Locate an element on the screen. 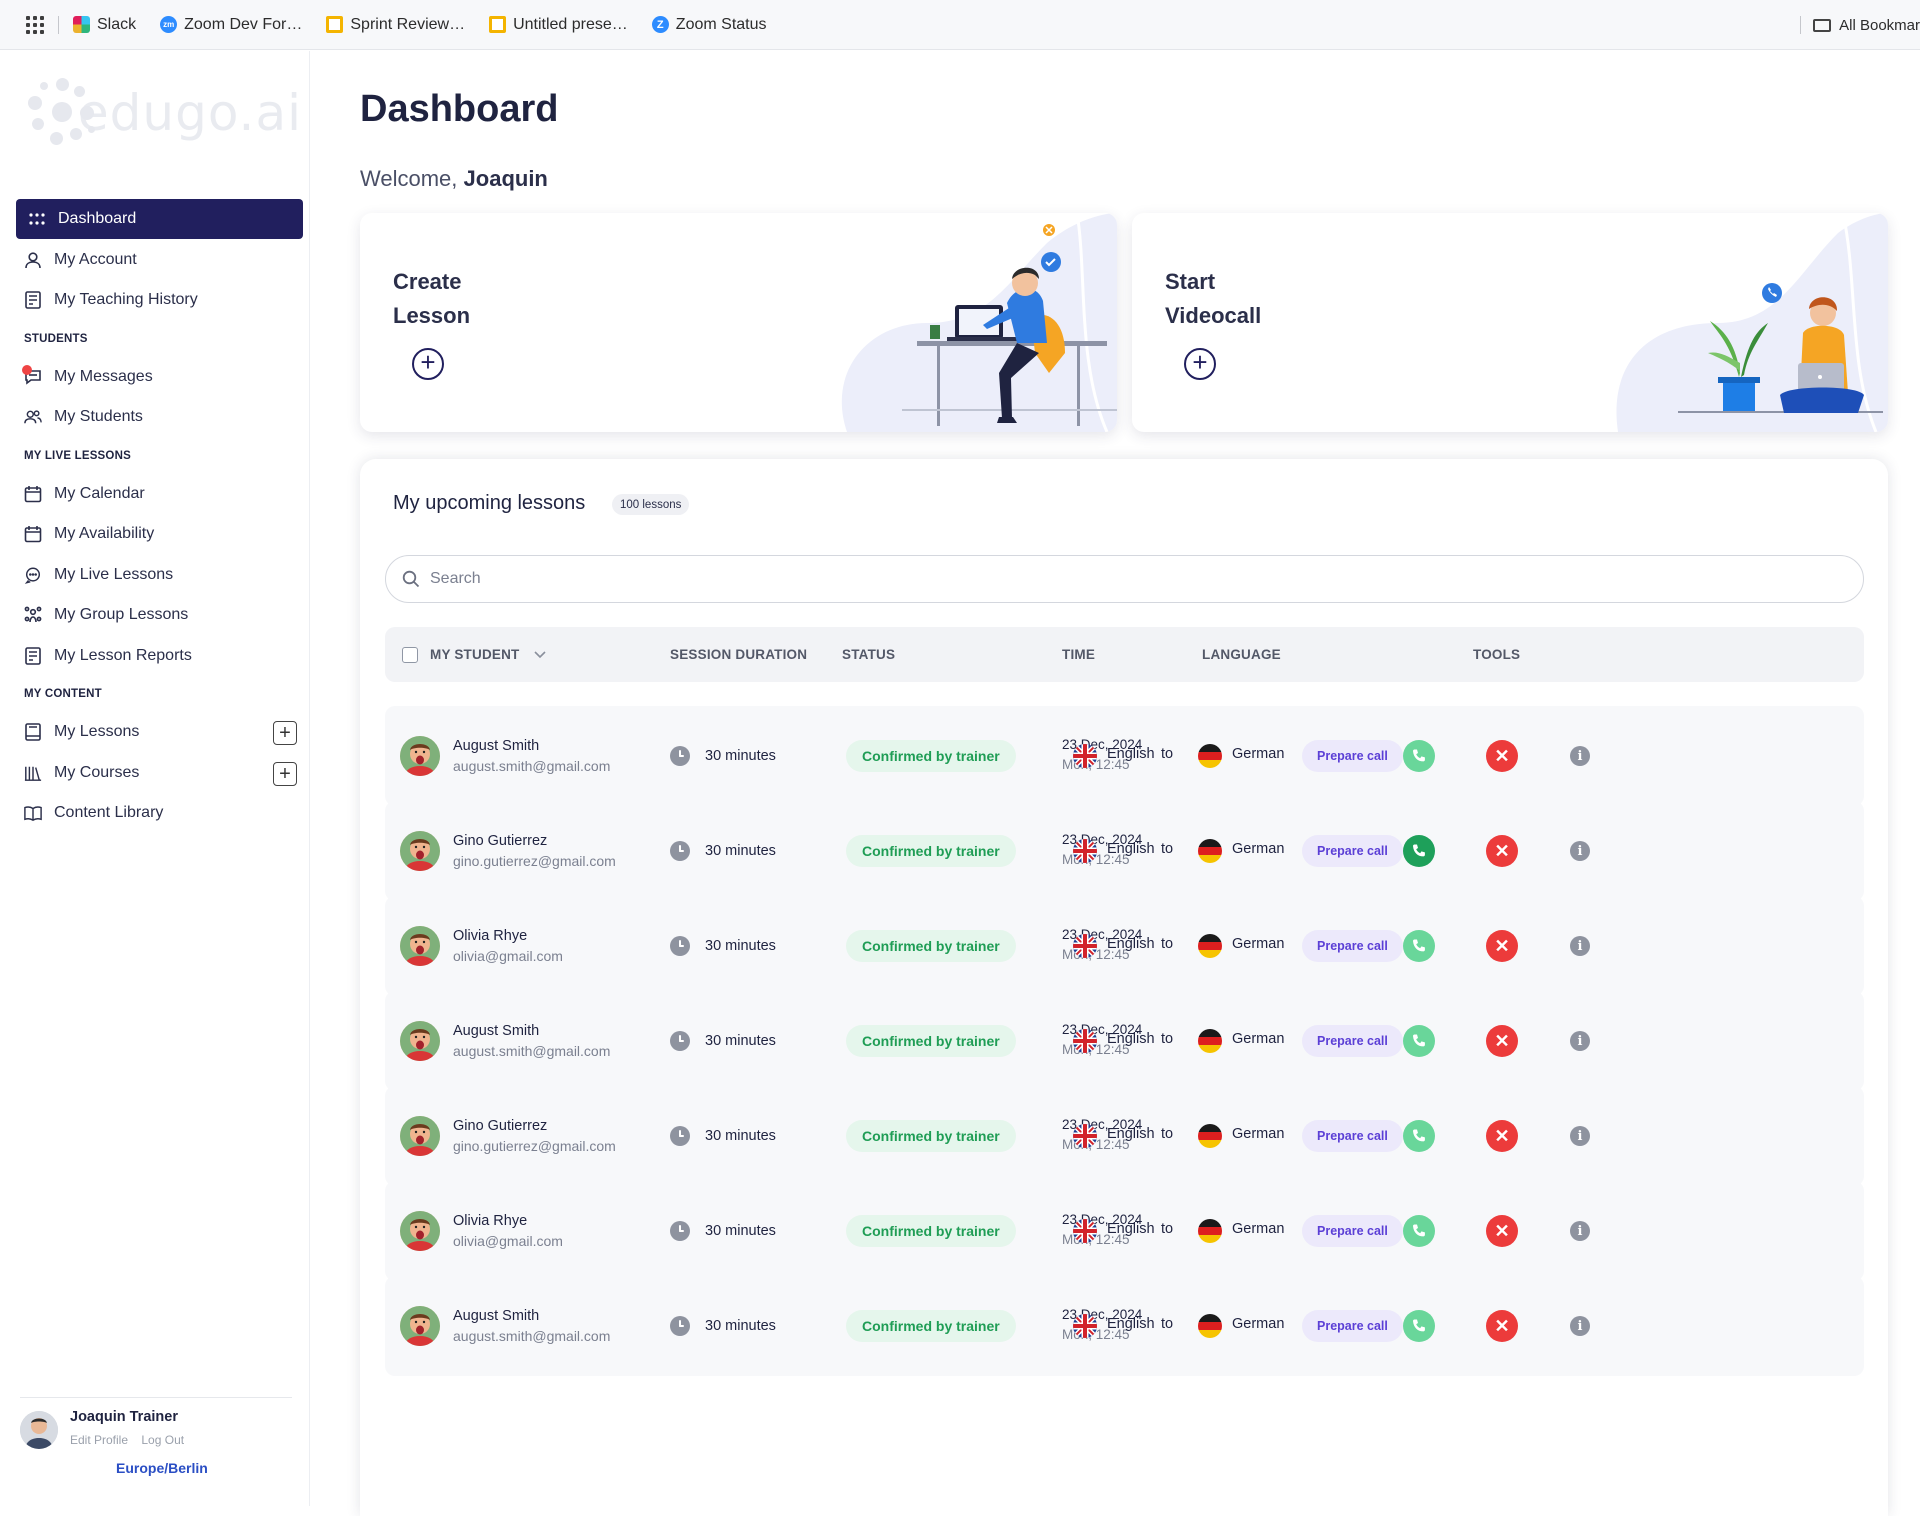  col-session-duration: SESSION DURATION is located at coordinates (739, 654).